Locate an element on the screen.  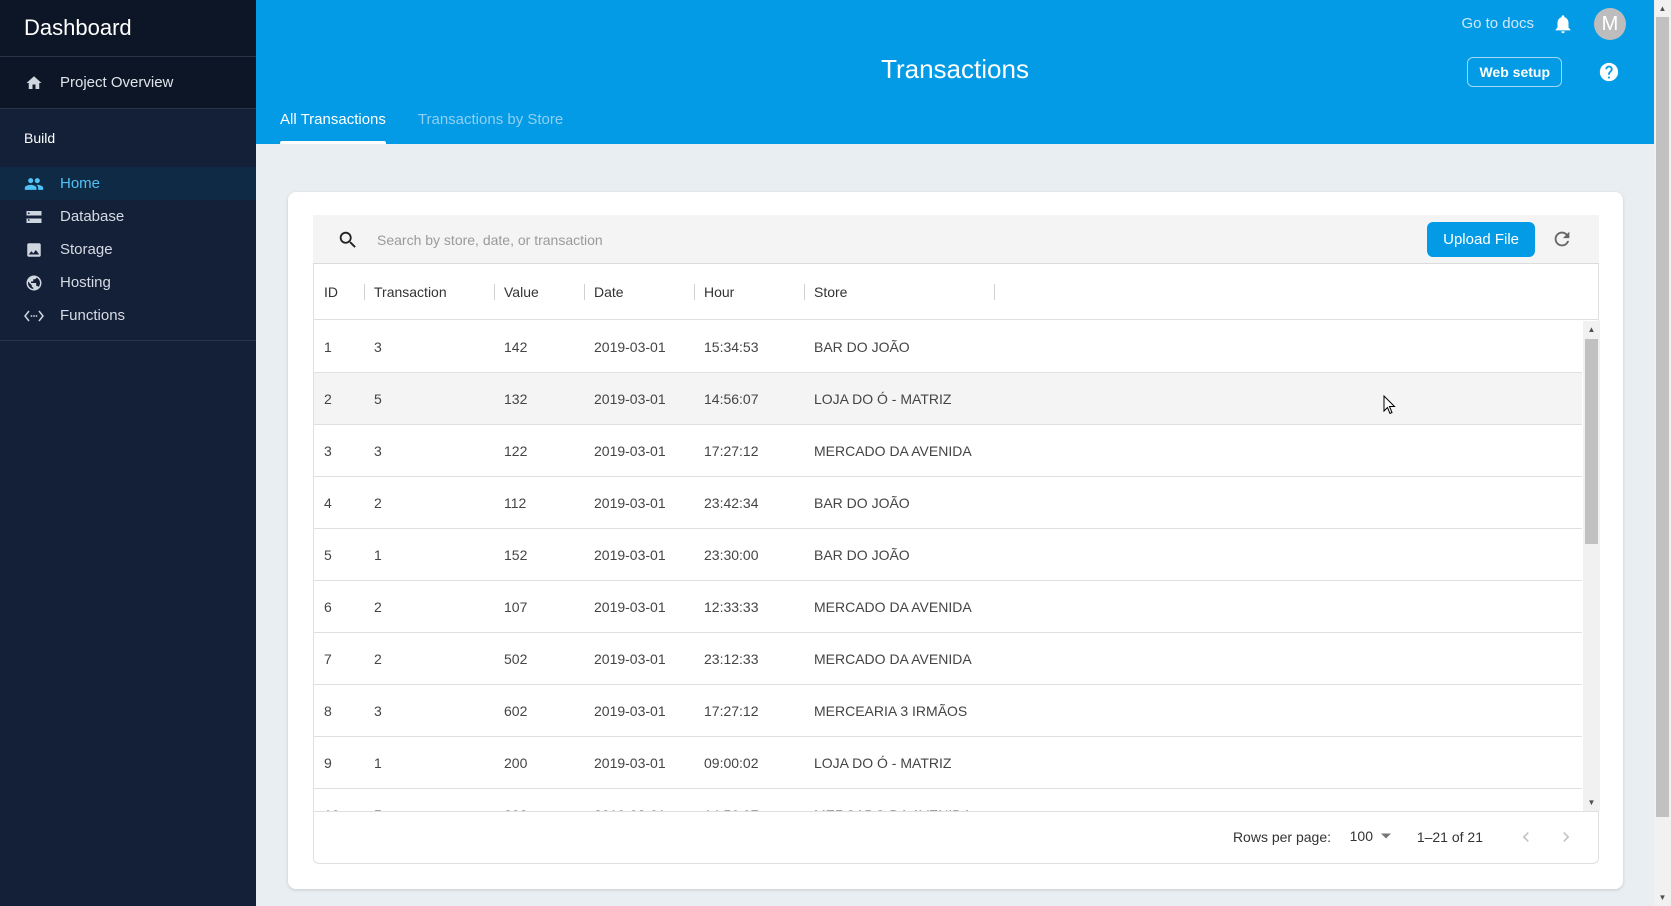
cell-hour: 17:27:12 is located at coordinates (731, 711).